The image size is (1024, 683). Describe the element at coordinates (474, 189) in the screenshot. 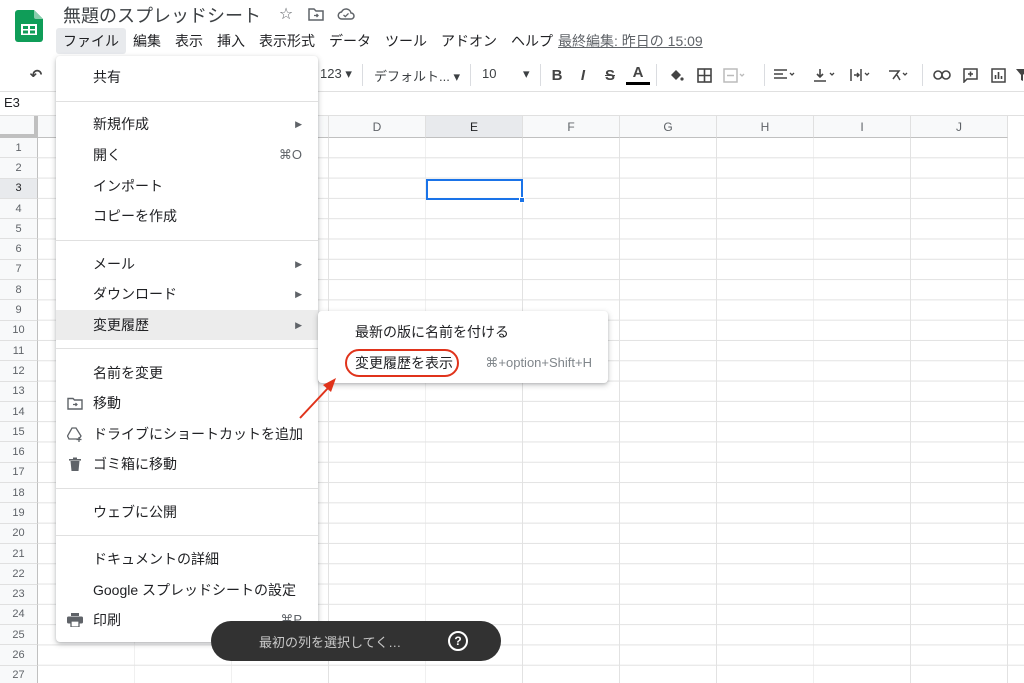

I see `selected-cell-e3` at that location.